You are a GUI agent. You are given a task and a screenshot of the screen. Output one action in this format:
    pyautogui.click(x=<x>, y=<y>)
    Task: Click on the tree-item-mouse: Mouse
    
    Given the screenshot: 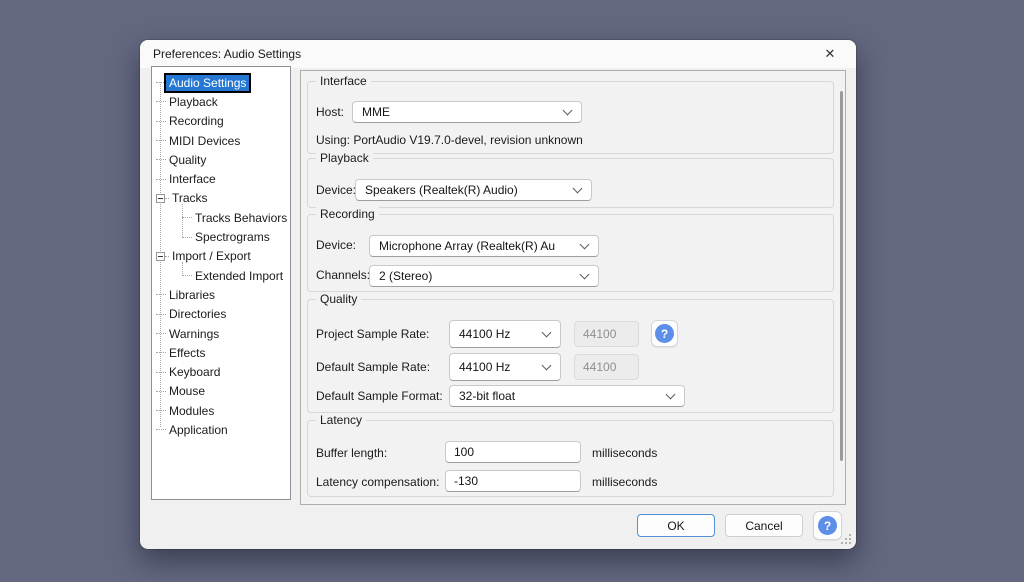 What is the action you would take?
    pyautogui.click(x=221, y=391)
    